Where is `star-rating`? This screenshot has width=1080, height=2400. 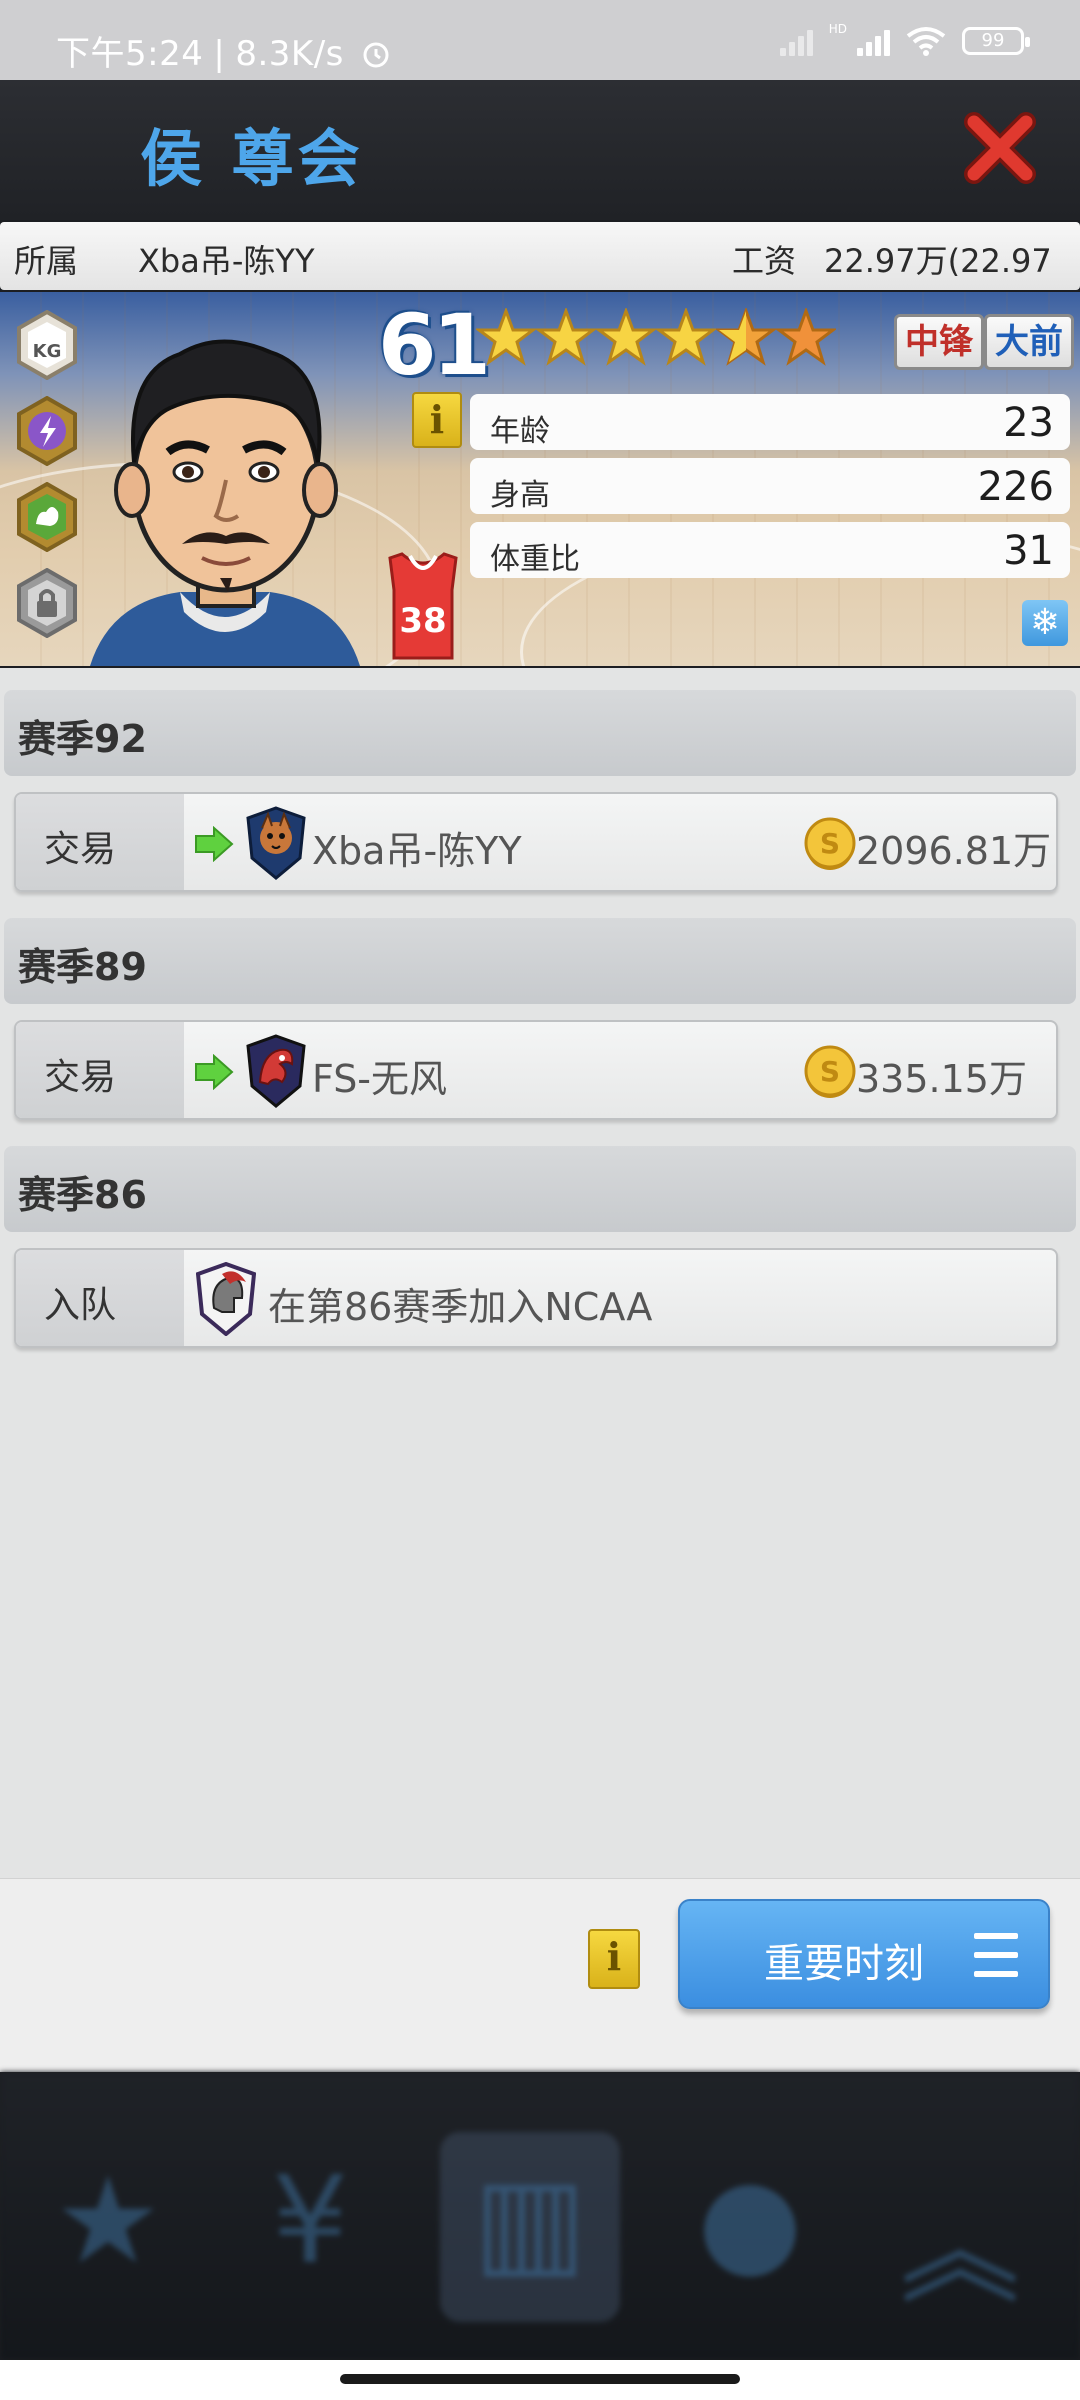
star-rating is located at coordinates (656, 338).